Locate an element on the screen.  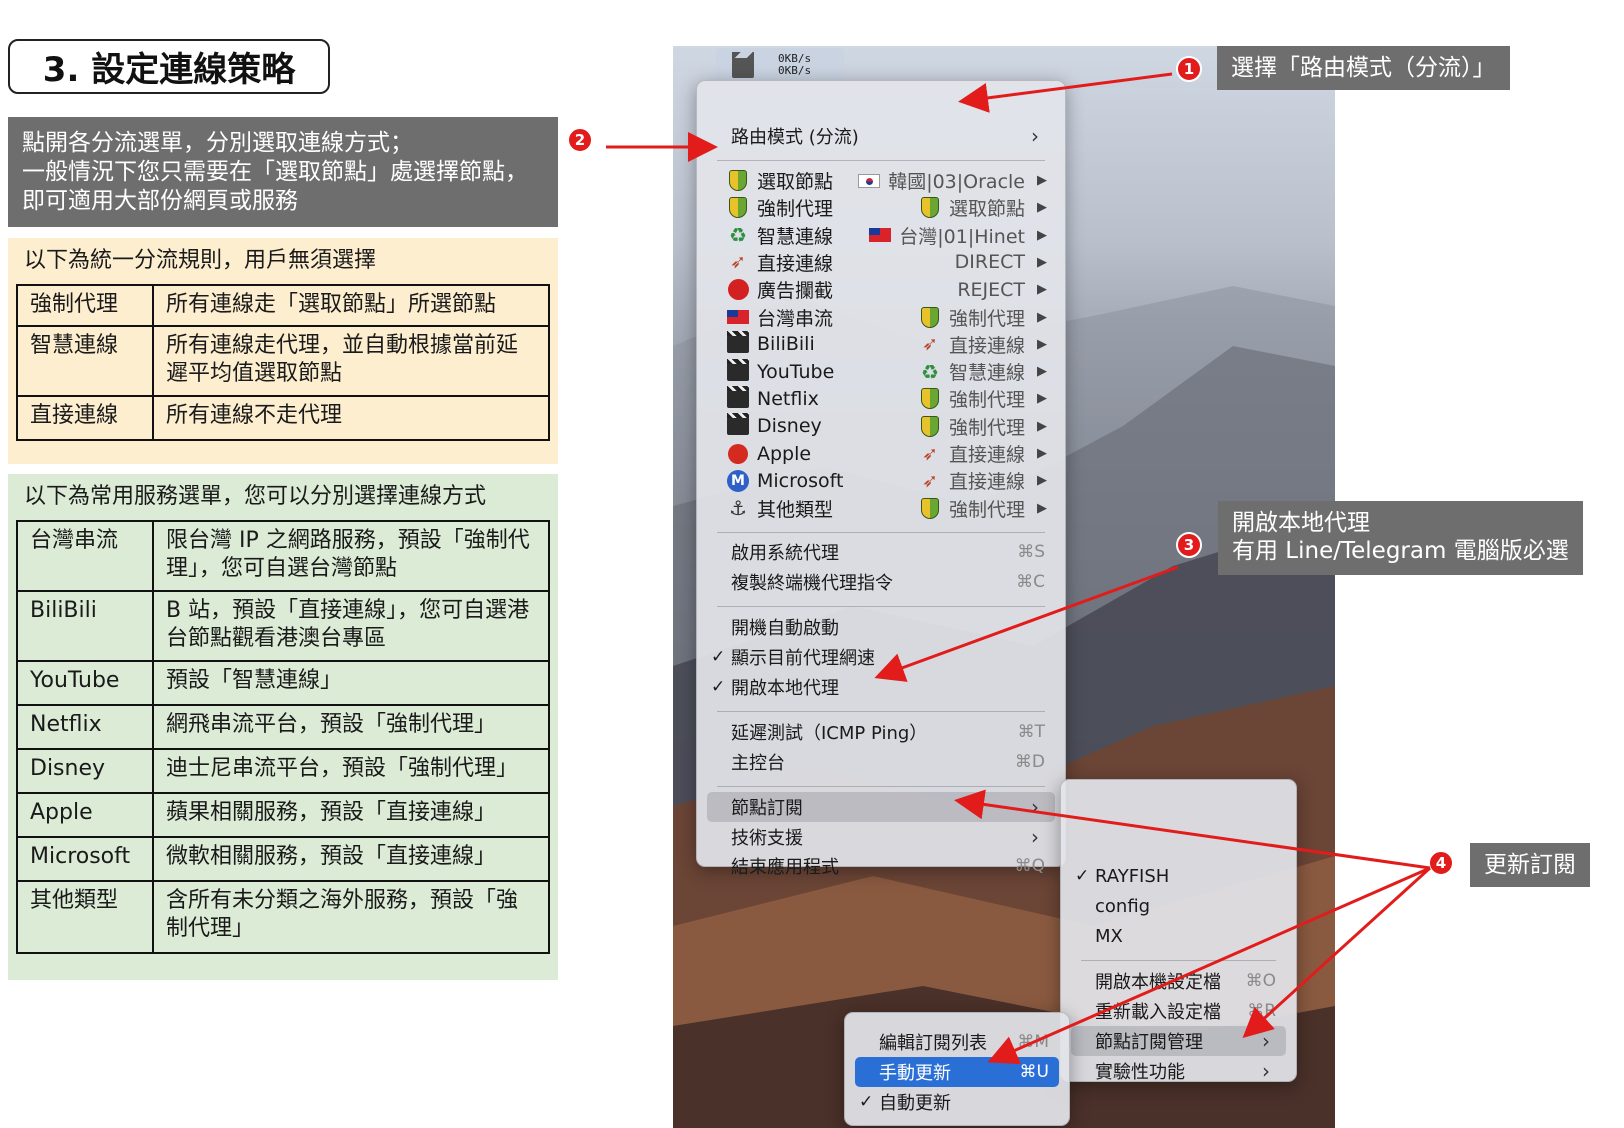
menu-item-subscription: 節點訂閱 › is located at coordinates (881, 807).